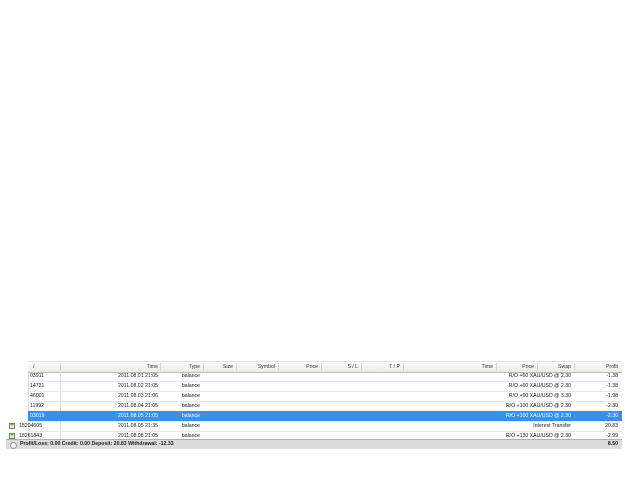 This screenshot has height=500, width=625. I want to click on time-value: 2011.08.03 21:06, so click(138, 396).